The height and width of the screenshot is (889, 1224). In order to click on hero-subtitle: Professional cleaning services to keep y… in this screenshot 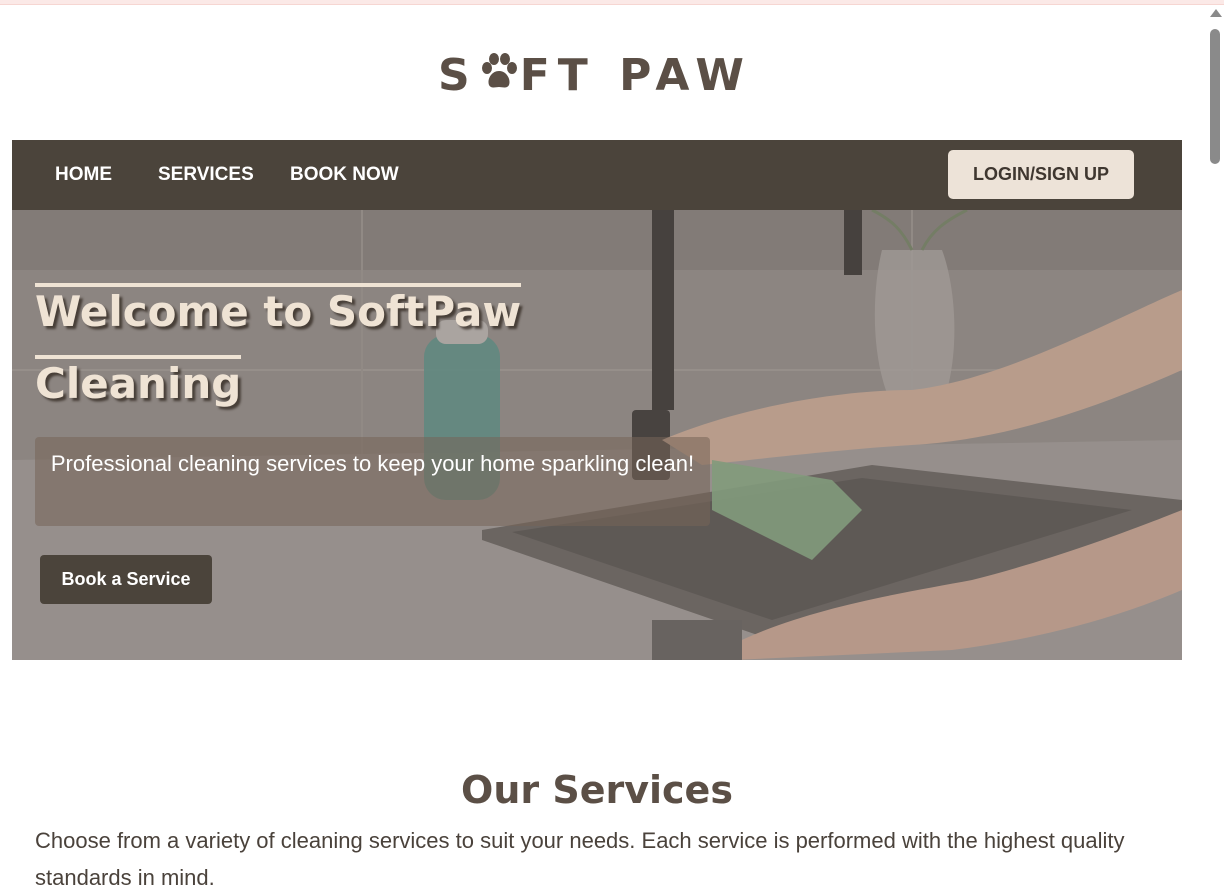, I will do `click(372, 463)`.